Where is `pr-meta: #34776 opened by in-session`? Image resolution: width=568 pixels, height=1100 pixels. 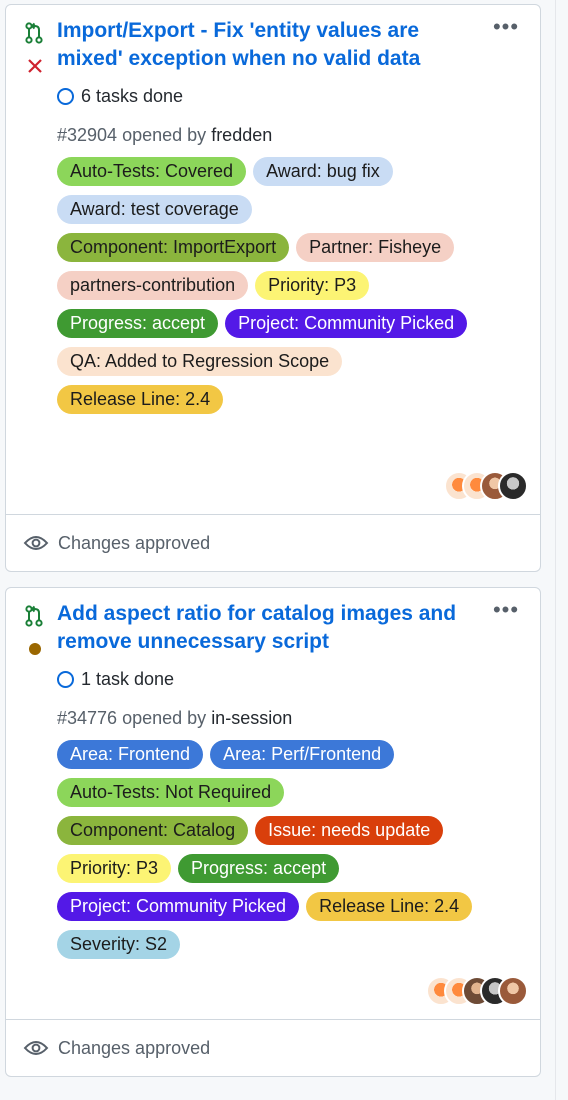
pr-meta: #34776 opened by in-session is located at coordinates (174, 718).